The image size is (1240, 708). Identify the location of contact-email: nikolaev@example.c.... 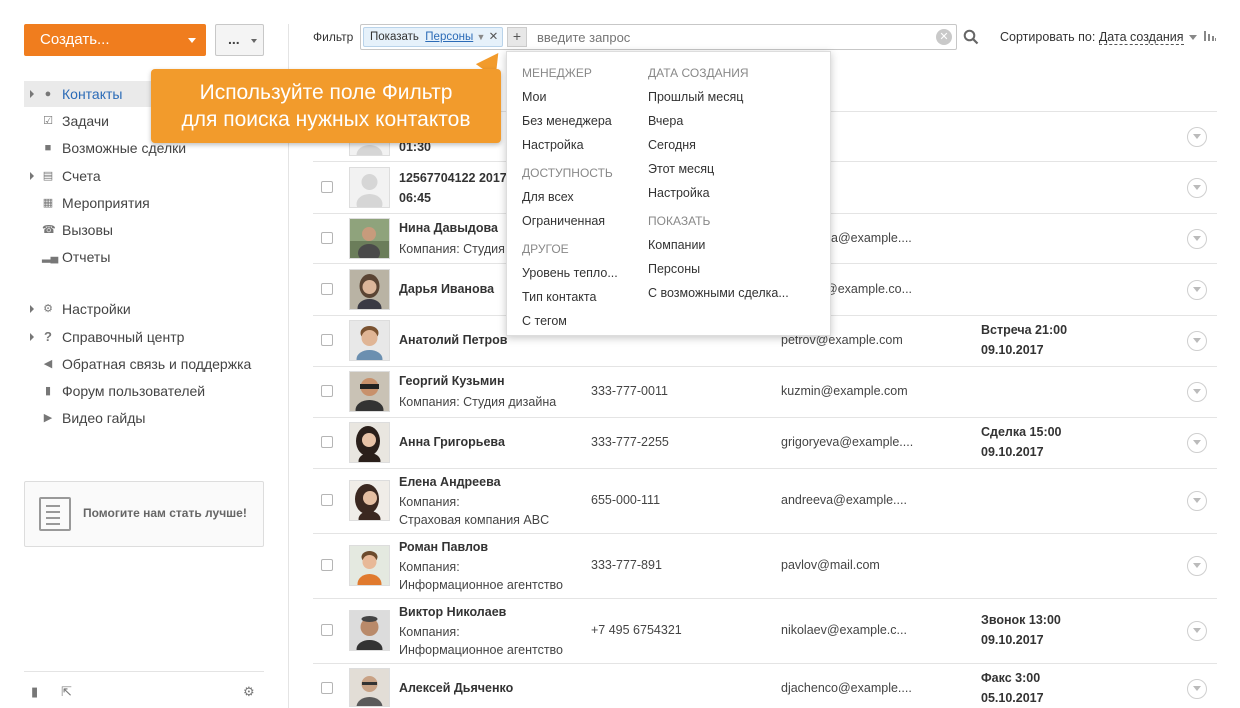
(844, 630).